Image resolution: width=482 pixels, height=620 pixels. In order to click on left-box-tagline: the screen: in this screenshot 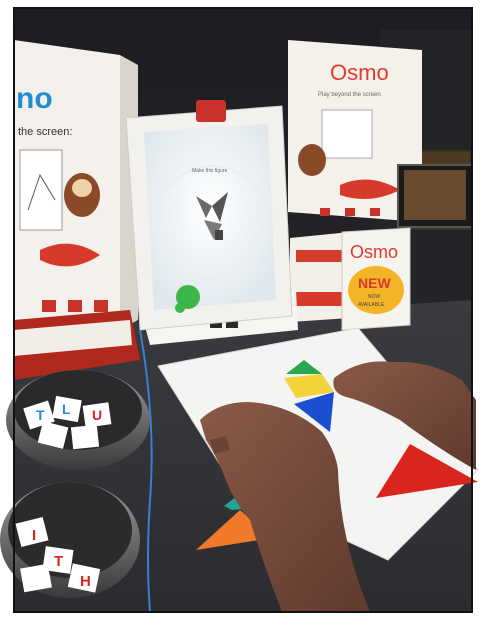, I will do `click(45, 132)`.